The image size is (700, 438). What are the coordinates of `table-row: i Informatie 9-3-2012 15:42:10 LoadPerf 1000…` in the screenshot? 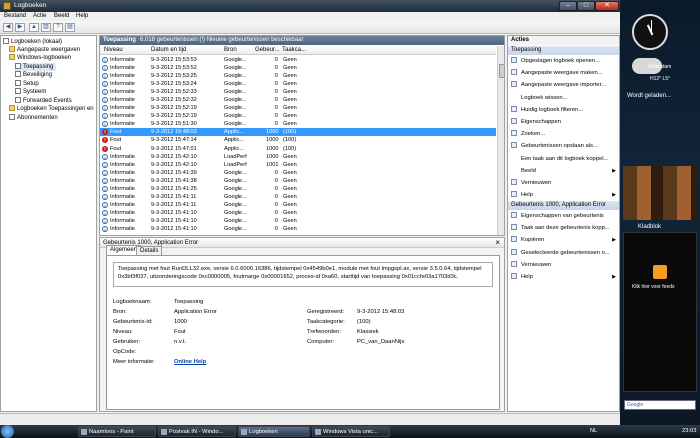 It's located at (298, 157).